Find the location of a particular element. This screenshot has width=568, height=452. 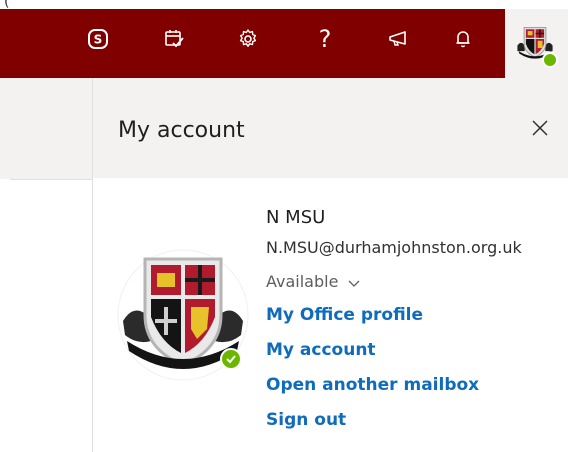

megaphone-icon is located at coordinates (398, 39).